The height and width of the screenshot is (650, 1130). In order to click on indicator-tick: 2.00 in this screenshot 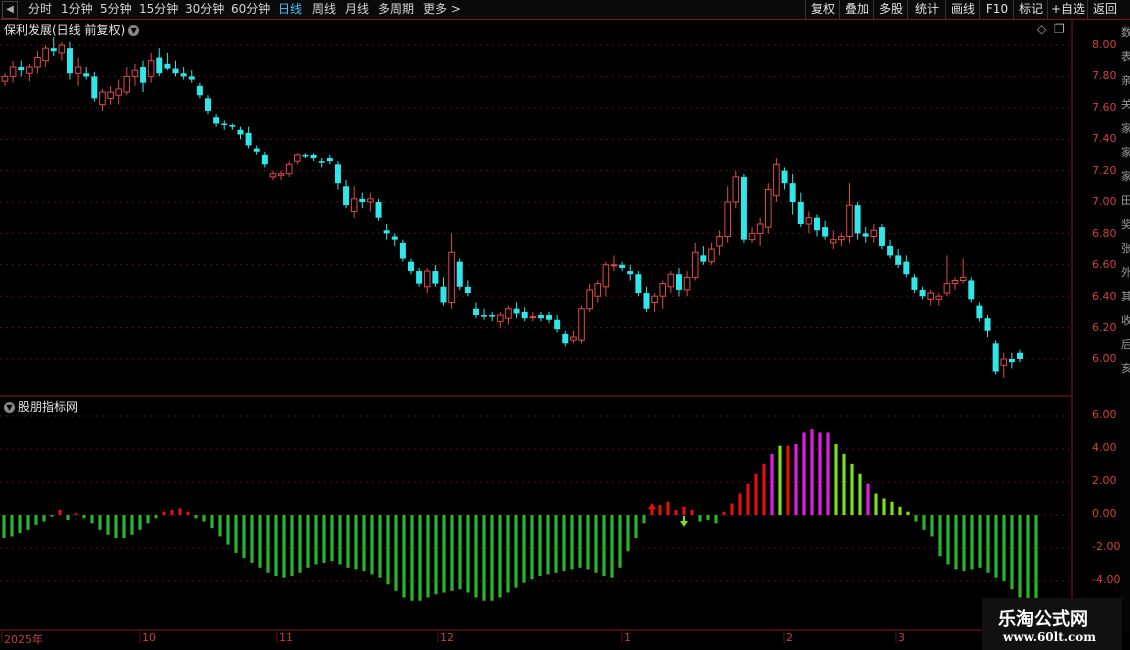, I will do `click(1104, 480)`.